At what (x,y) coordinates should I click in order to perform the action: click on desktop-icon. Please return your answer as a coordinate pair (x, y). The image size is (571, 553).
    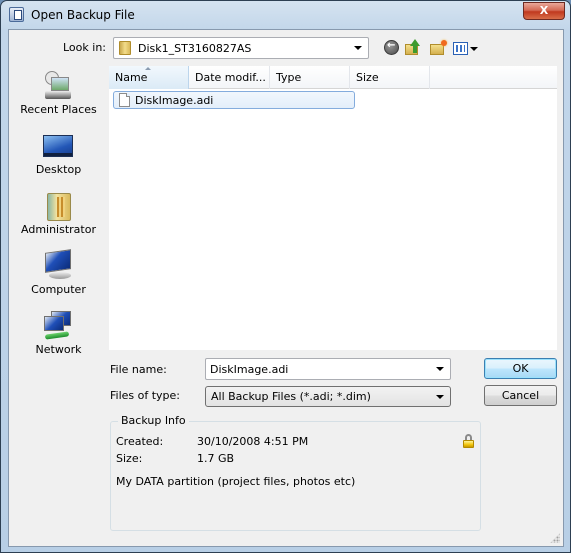
    Looking at the image, I should click on (58, 146).